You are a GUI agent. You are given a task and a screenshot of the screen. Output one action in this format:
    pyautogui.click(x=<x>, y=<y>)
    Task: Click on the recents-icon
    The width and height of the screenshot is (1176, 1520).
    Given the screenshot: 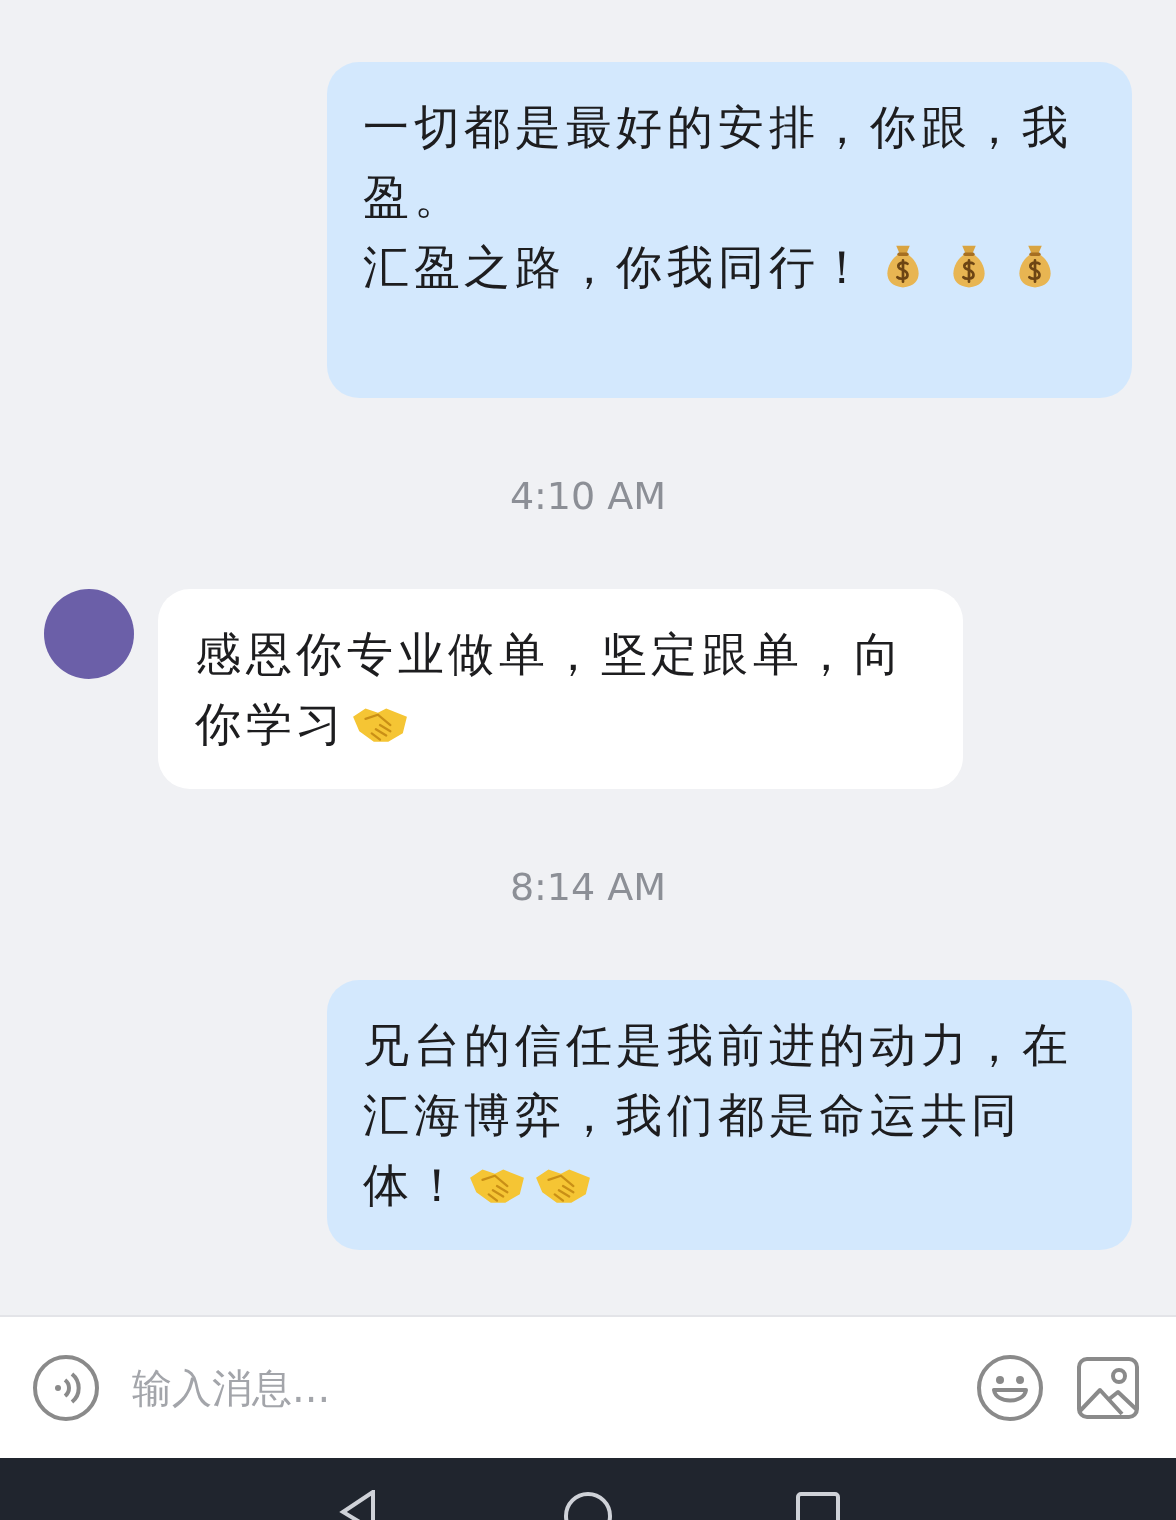 What is the action you would take?
    pyautogui.click(x=818, y=1505)
    